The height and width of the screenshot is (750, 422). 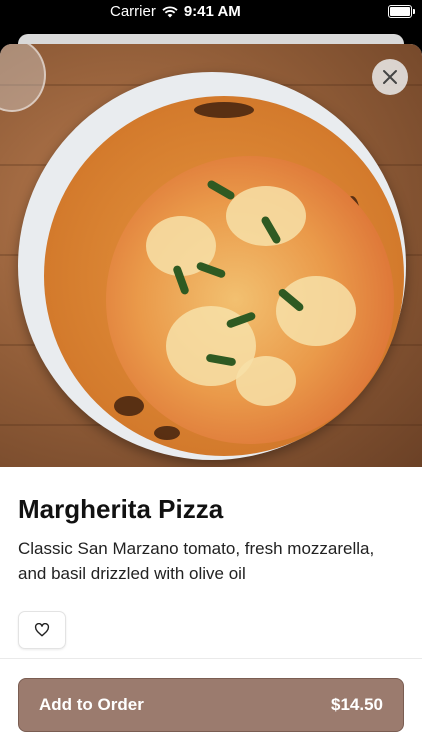 I want to click on add-to-order-button: Add to Order $14.50, so click(x=211, y=705).